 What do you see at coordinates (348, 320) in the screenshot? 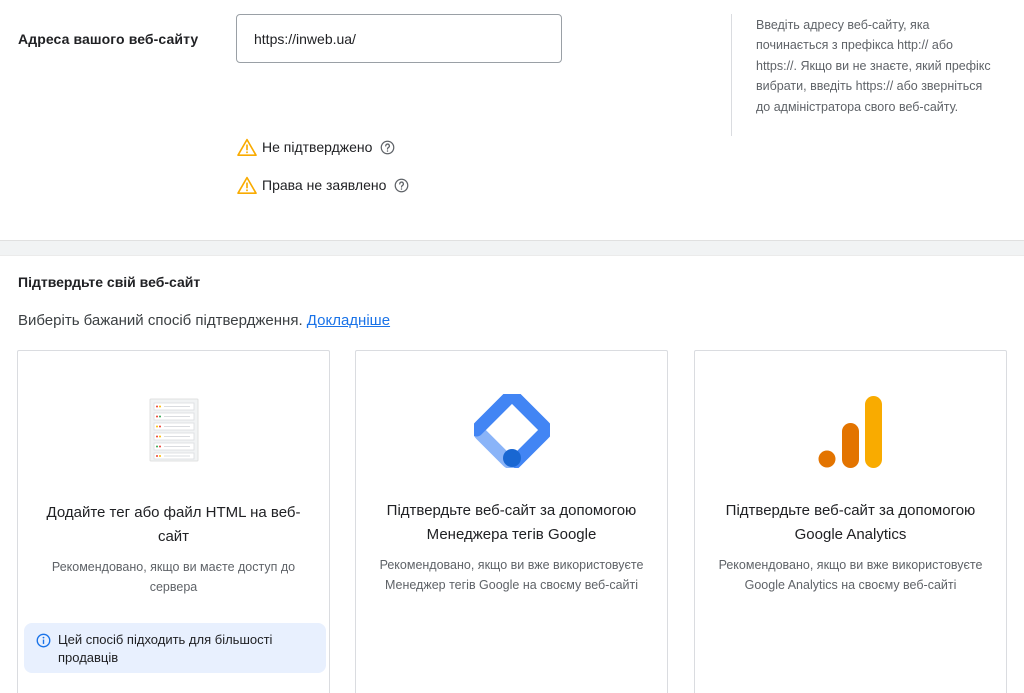
I see `learn-more-link: Докладніше` at bounding box center [348, 320].